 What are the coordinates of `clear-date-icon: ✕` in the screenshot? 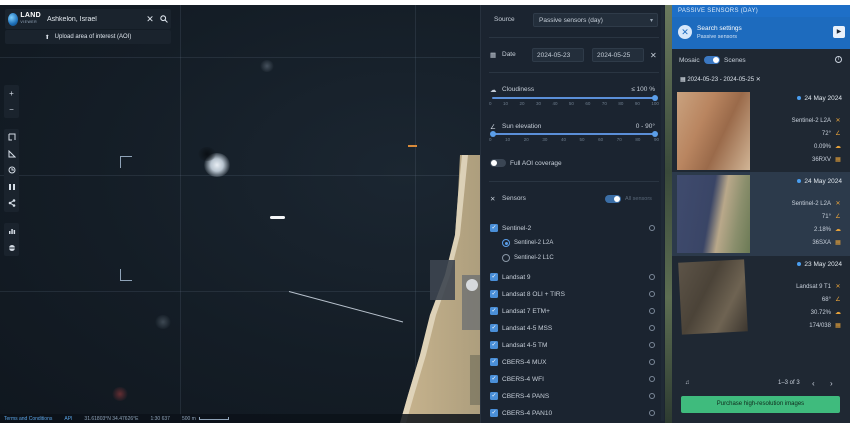 It's located at (653, 55).